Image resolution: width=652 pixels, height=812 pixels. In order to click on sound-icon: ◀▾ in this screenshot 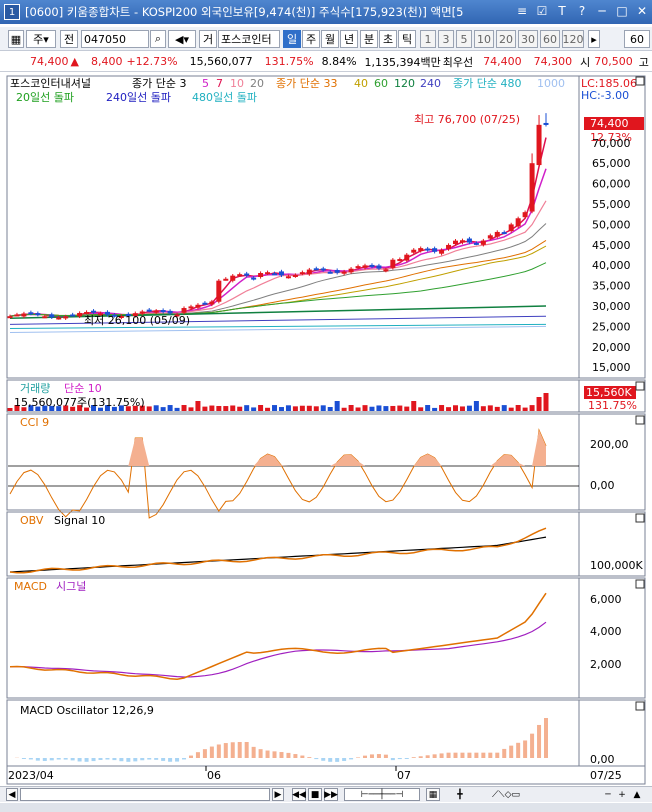, I will do `click(182, 39)`.